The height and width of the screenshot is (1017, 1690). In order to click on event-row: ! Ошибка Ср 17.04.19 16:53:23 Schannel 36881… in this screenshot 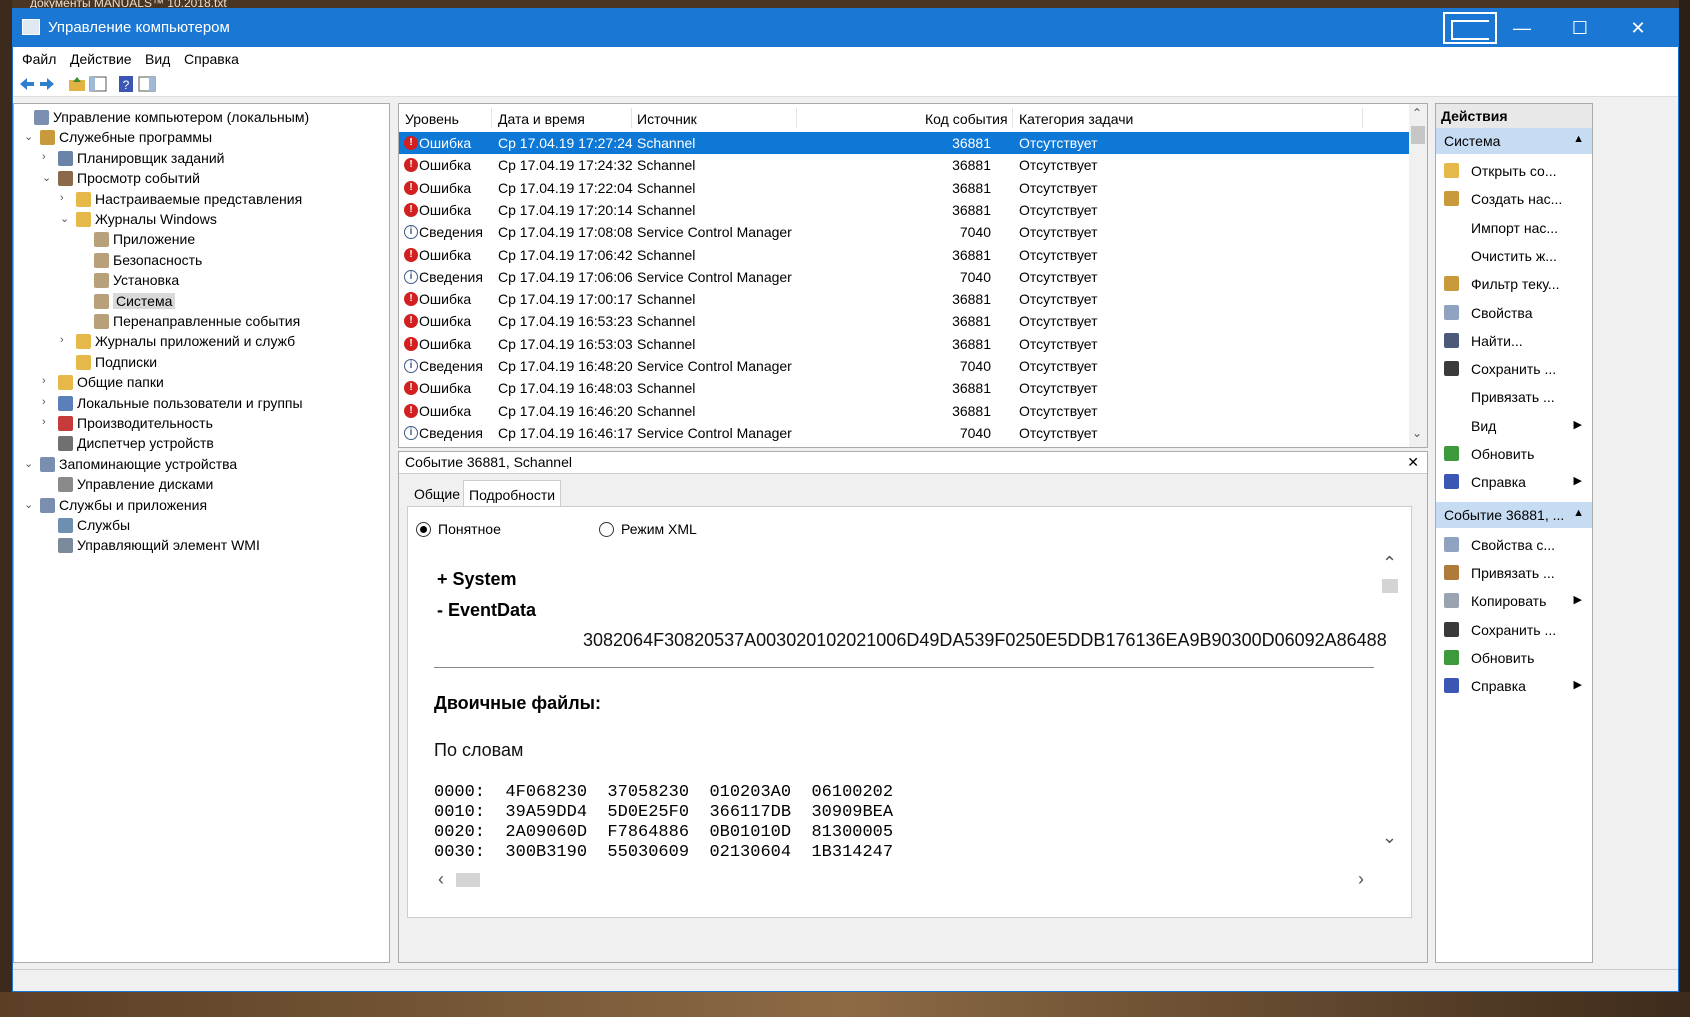, I will do `click(904, 321)`.